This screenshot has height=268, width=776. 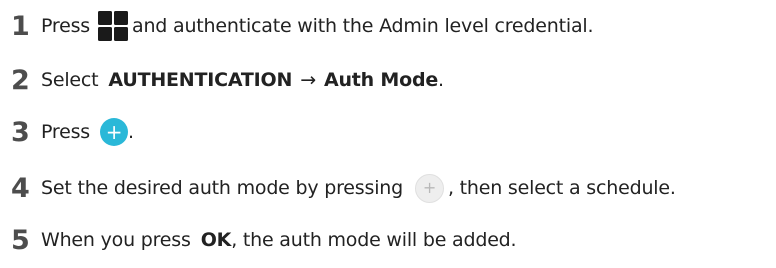 I want to click on grid-menu-icon, so click(x=113, y=26).